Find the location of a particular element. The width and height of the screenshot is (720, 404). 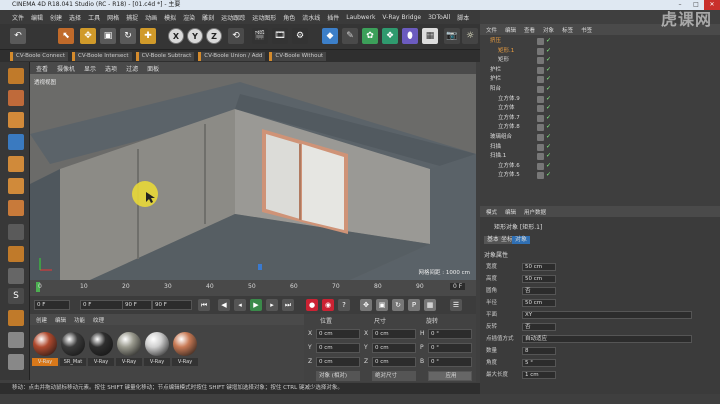

move-icon: ✥ is located at coordinates (88, 36).